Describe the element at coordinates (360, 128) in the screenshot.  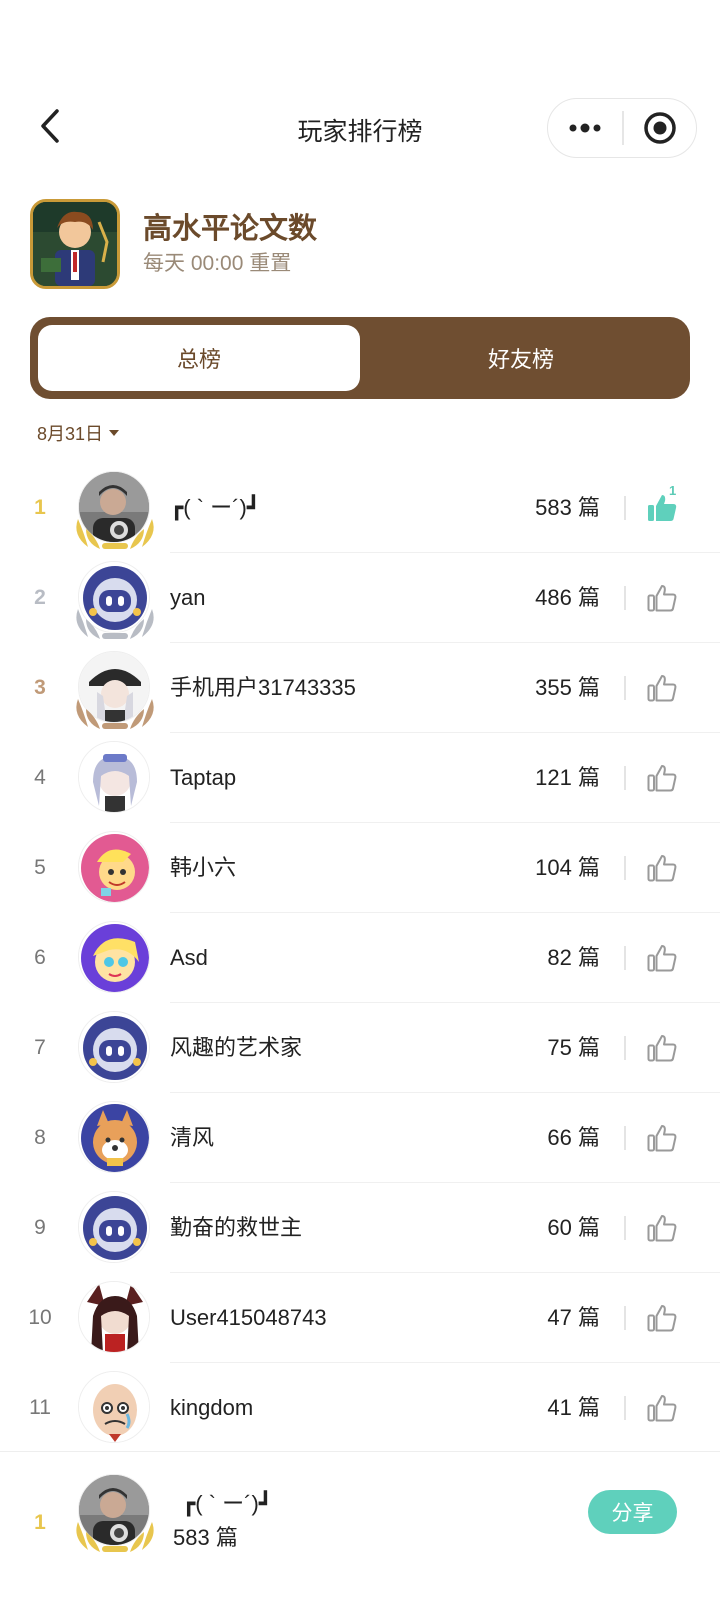
I see `top-nav-bar: 玩家排行榜` at that location.